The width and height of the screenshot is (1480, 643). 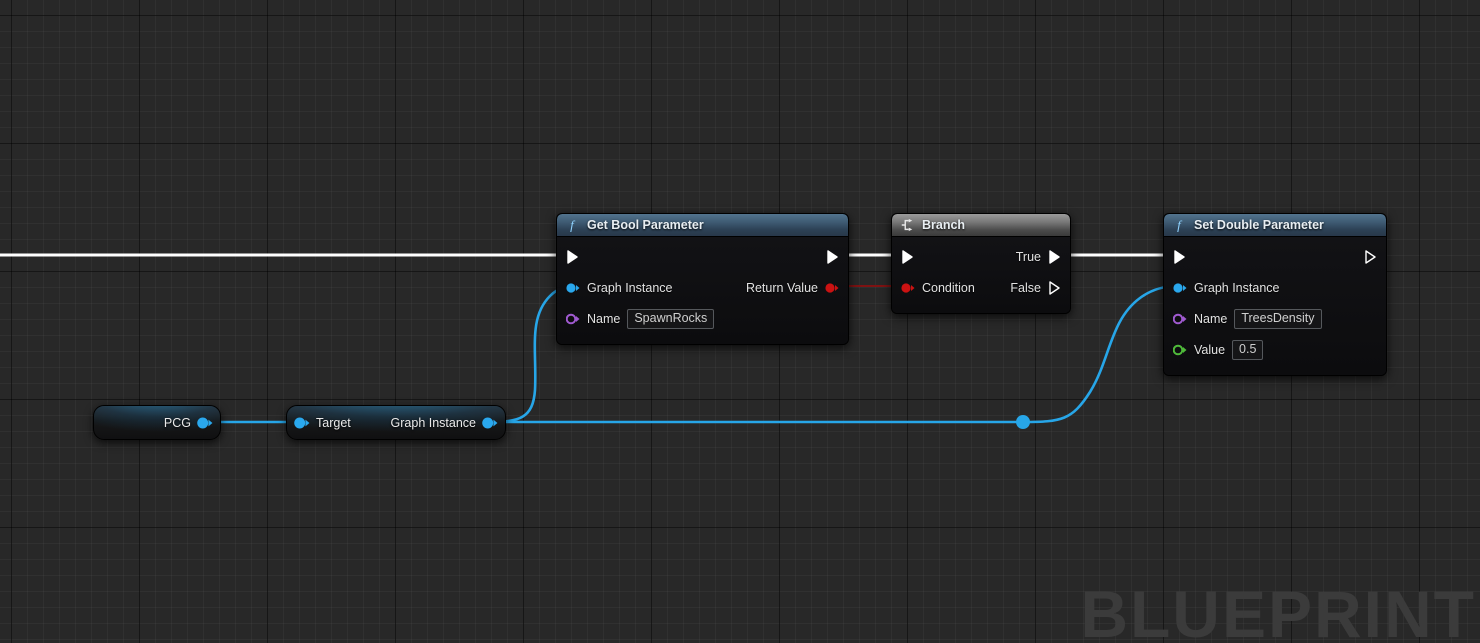 What do you see at coordinates (1054, 287) in the screenshot?
I see `exec-output-pin-false` at bounding box center [1054, 287].